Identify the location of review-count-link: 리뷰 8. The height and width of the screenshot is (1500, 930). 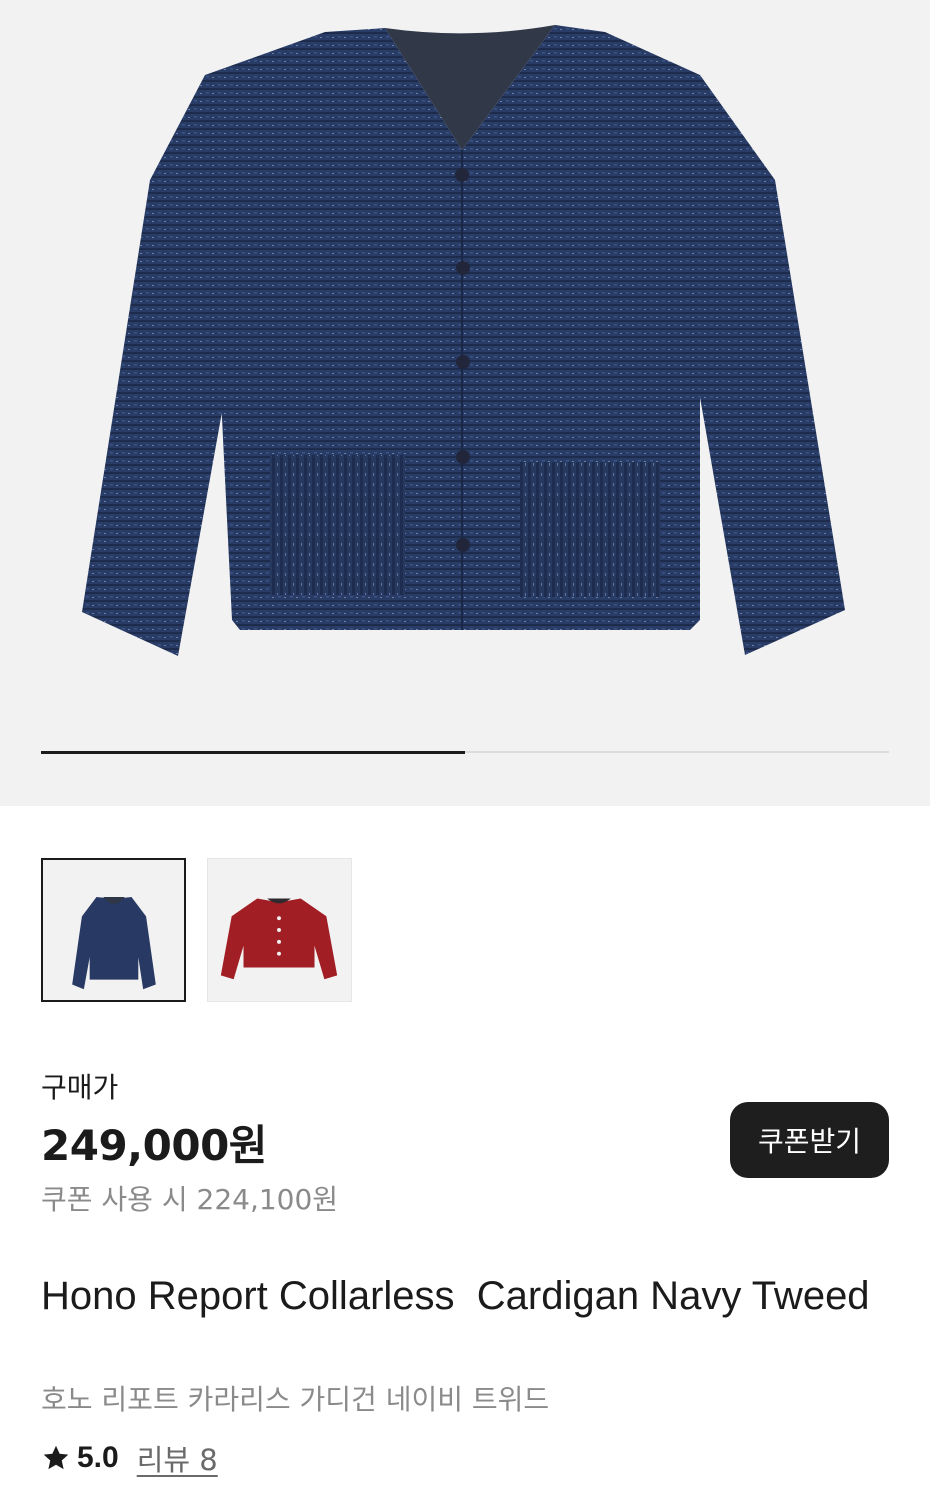
(177, 1458).